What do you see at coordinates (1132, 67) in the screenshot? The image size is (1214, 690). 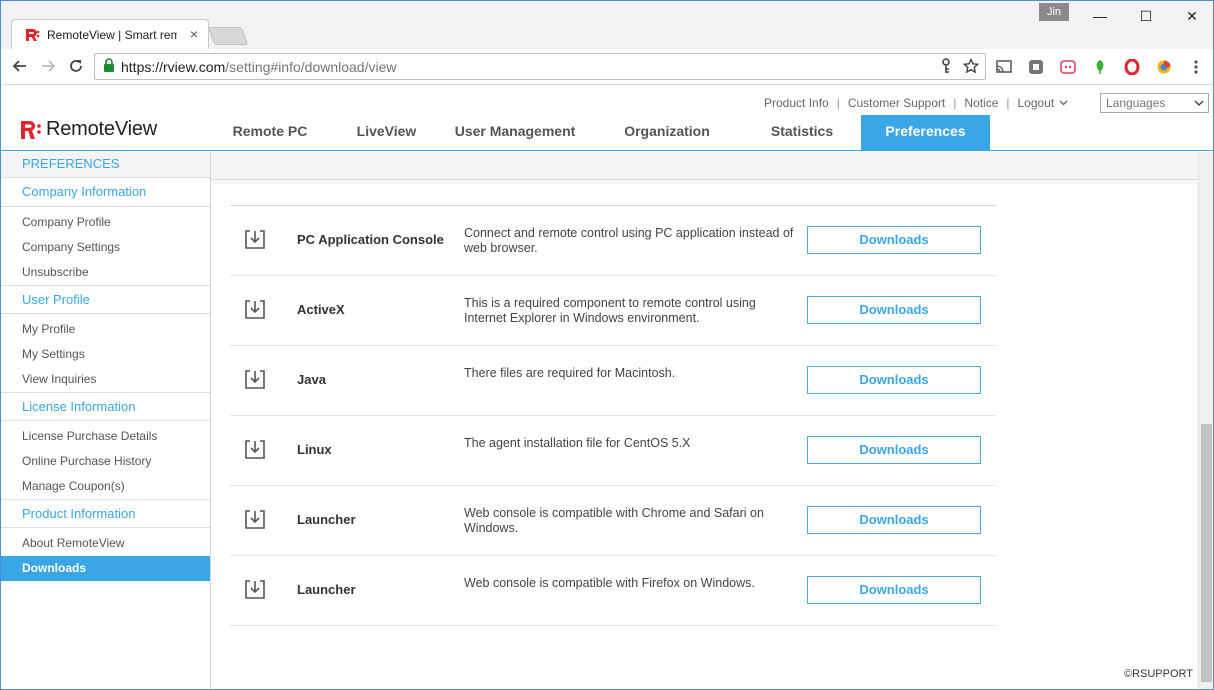 I see `opera-icon` at bounding box center [1132, 67].